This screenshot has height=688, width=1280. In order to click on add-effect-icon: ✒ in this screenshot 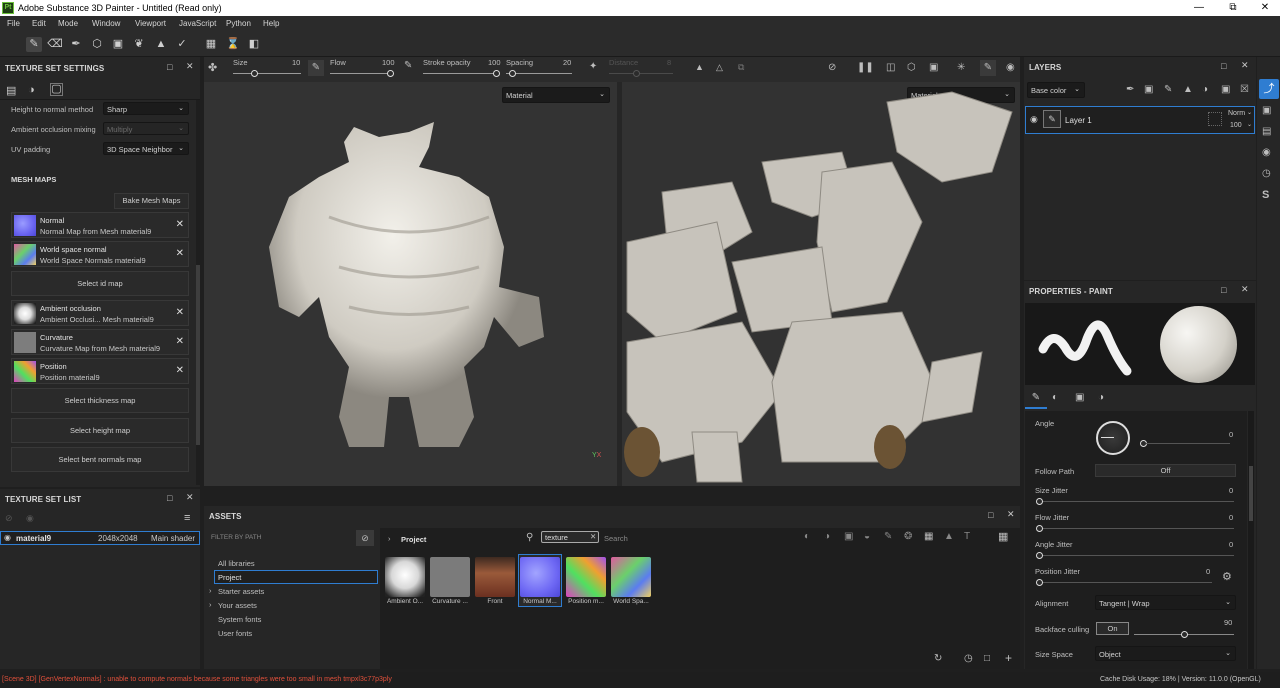, I will do `click(1130, 89)`.